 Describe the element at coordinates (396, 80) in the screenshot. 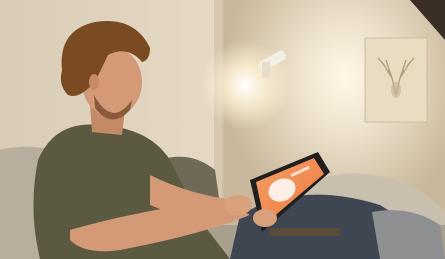

I see `deer-art-icon` at that location.